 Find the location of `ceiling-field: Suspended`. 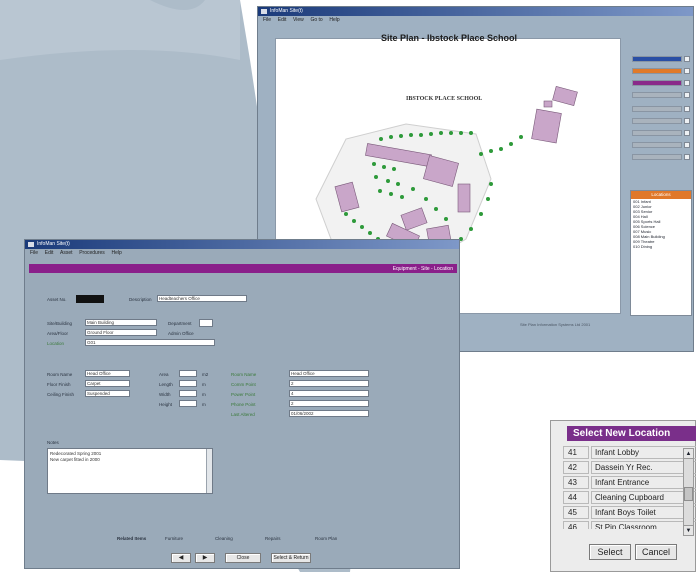

ceiling-field: Suspended is located at coordinates (107, 393).